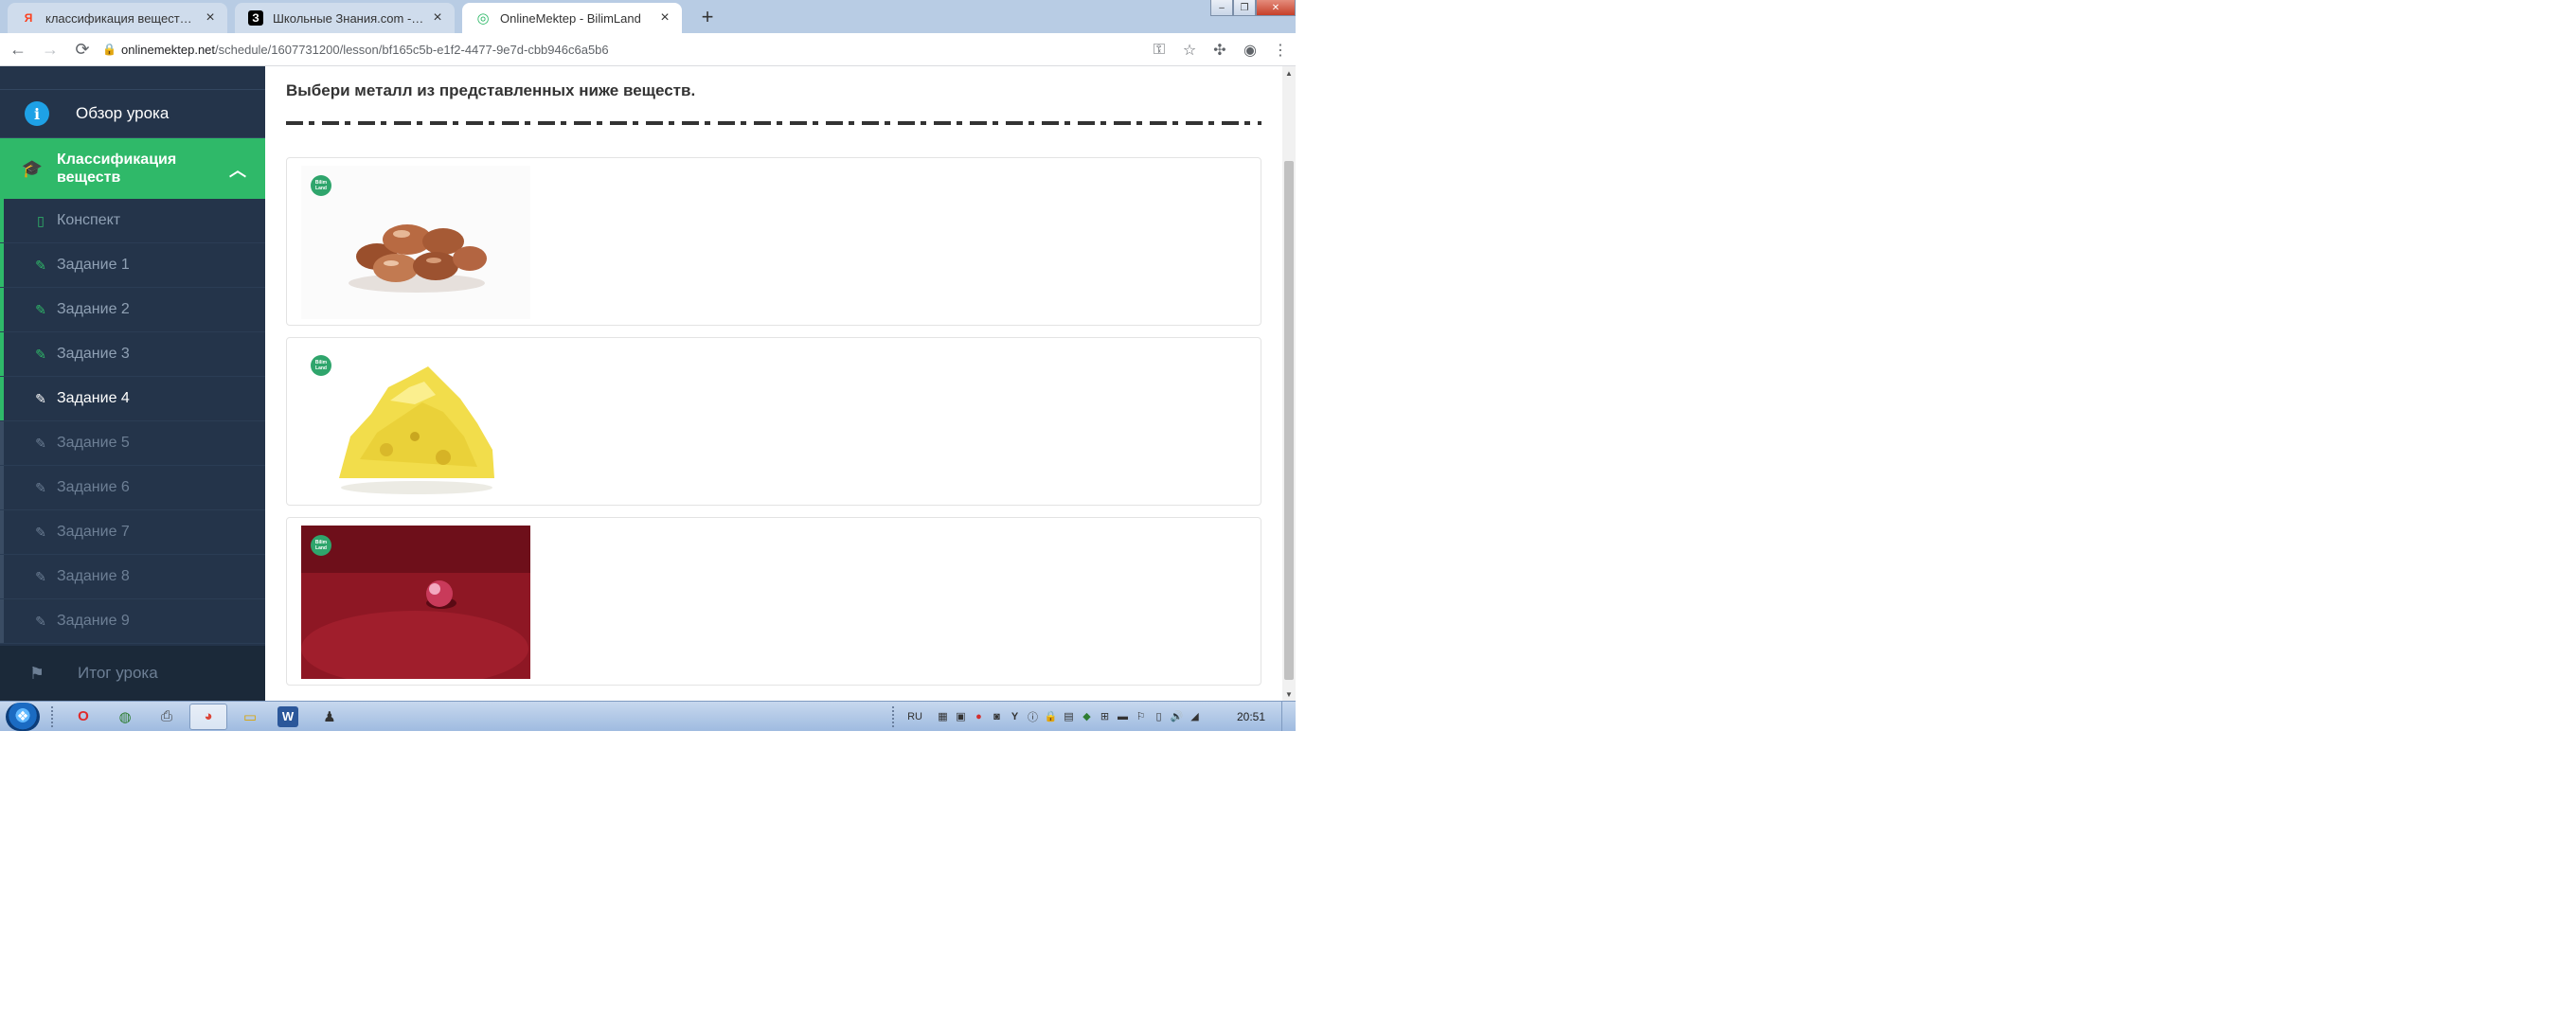 This screenshot has width=2576, height=1034. What do you see at coordinates (132, 265) in the screenshot?
I see `sidebar-item-task-1: ✎ Задание 1` at bounding box center [132, 265].